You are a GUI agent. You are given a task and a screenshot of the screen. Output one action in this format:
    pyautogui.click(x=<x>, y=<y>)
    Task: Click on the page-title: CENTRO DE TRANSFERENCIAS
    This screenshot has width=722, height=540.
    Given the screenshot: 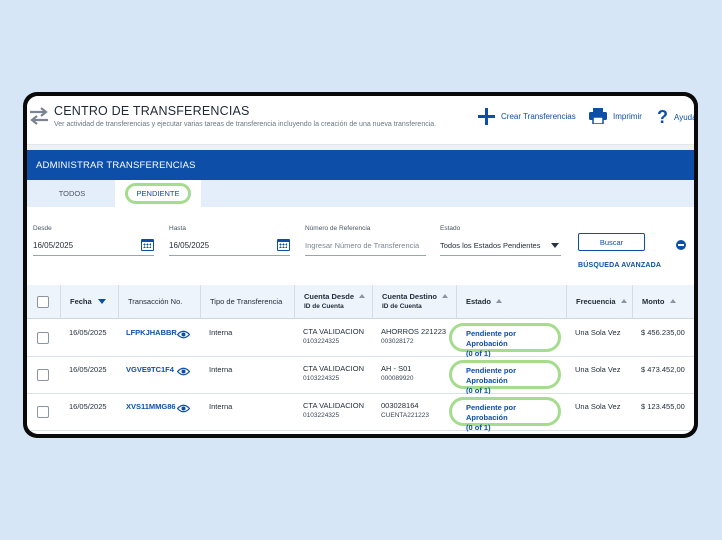 What is the action you would take?
    pyautogui.click(x=152, y=111)
    